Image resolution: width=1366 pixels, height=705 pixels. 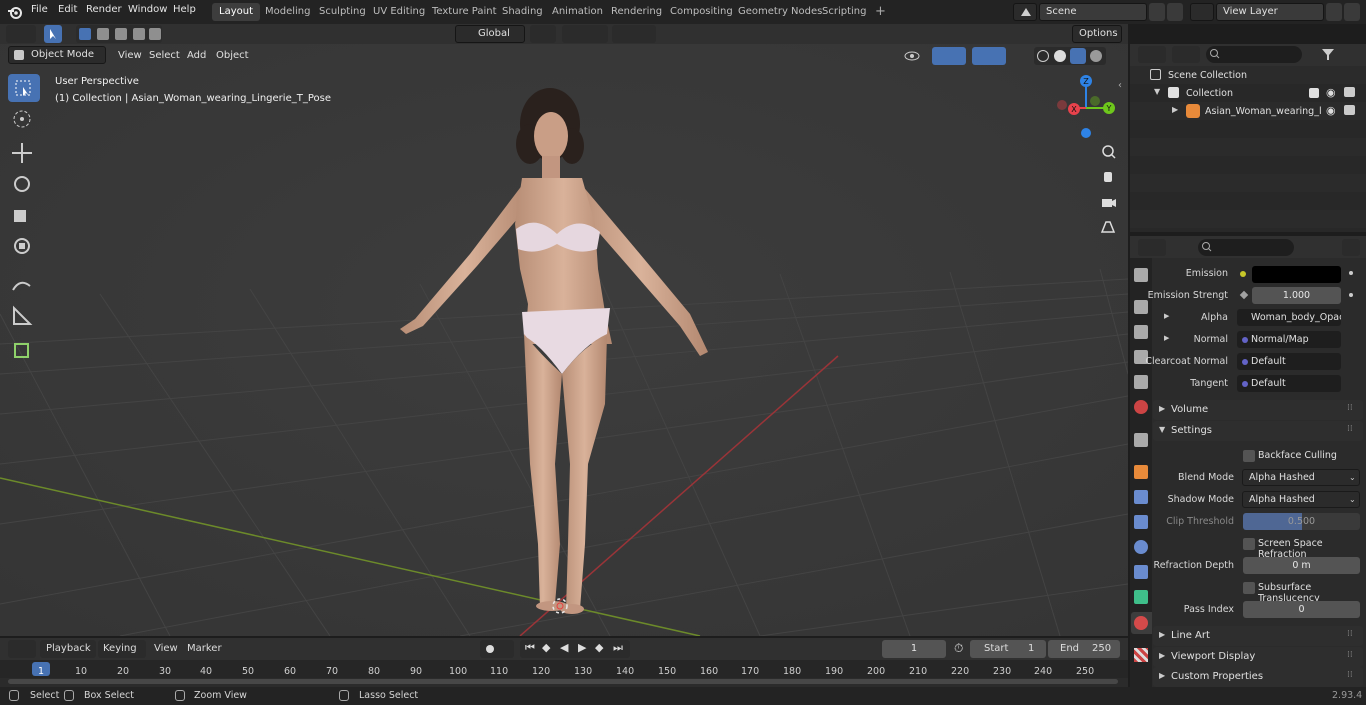 What do you see at coordinates (1258, 431) in the screenshot?
I see `settings-panel-header: ▼ Settings ⁞⁞` at bounding box center [1258, 431].